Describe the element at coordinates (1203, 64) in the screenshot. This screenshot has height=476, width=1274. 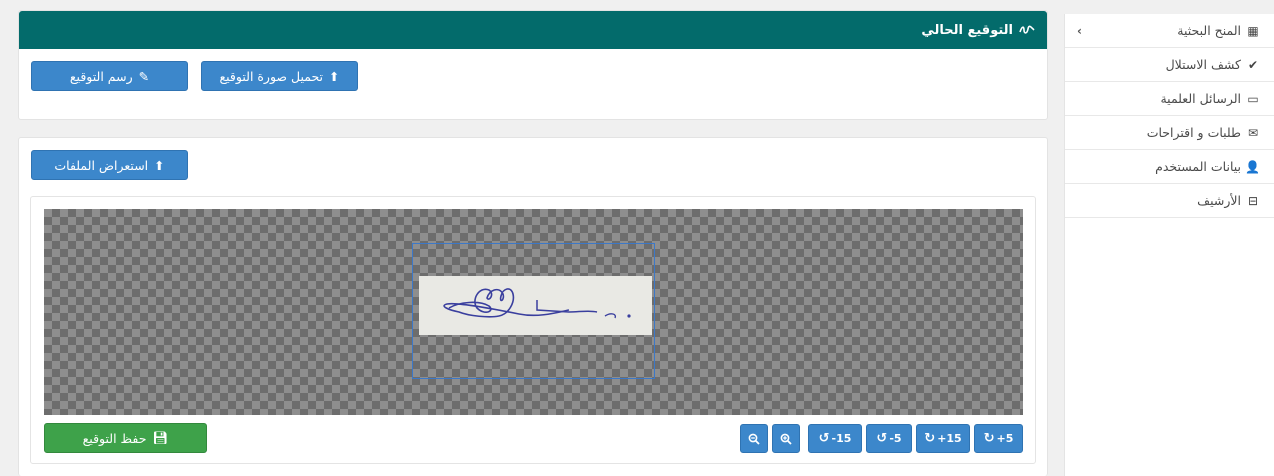
I see `sidebar-item-label: كشف الاستلال` at that location.